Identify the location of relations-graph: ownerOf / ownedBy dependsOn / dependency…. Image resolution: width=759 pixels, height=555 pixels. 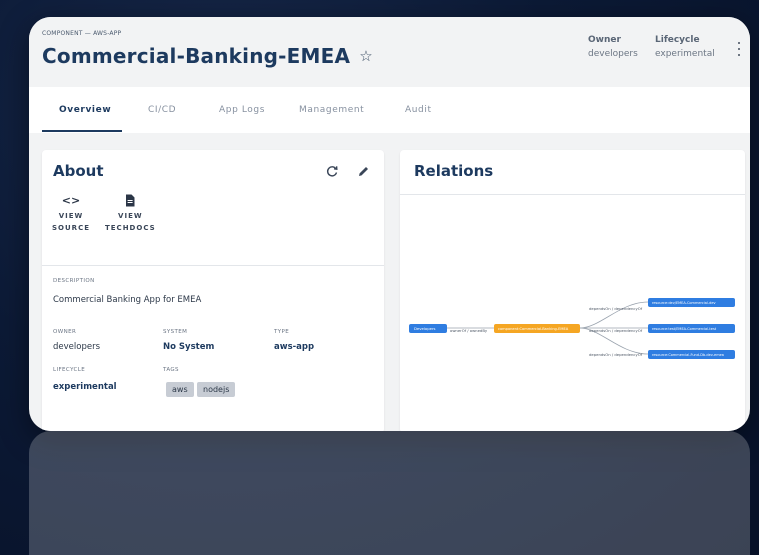
(572, 328).